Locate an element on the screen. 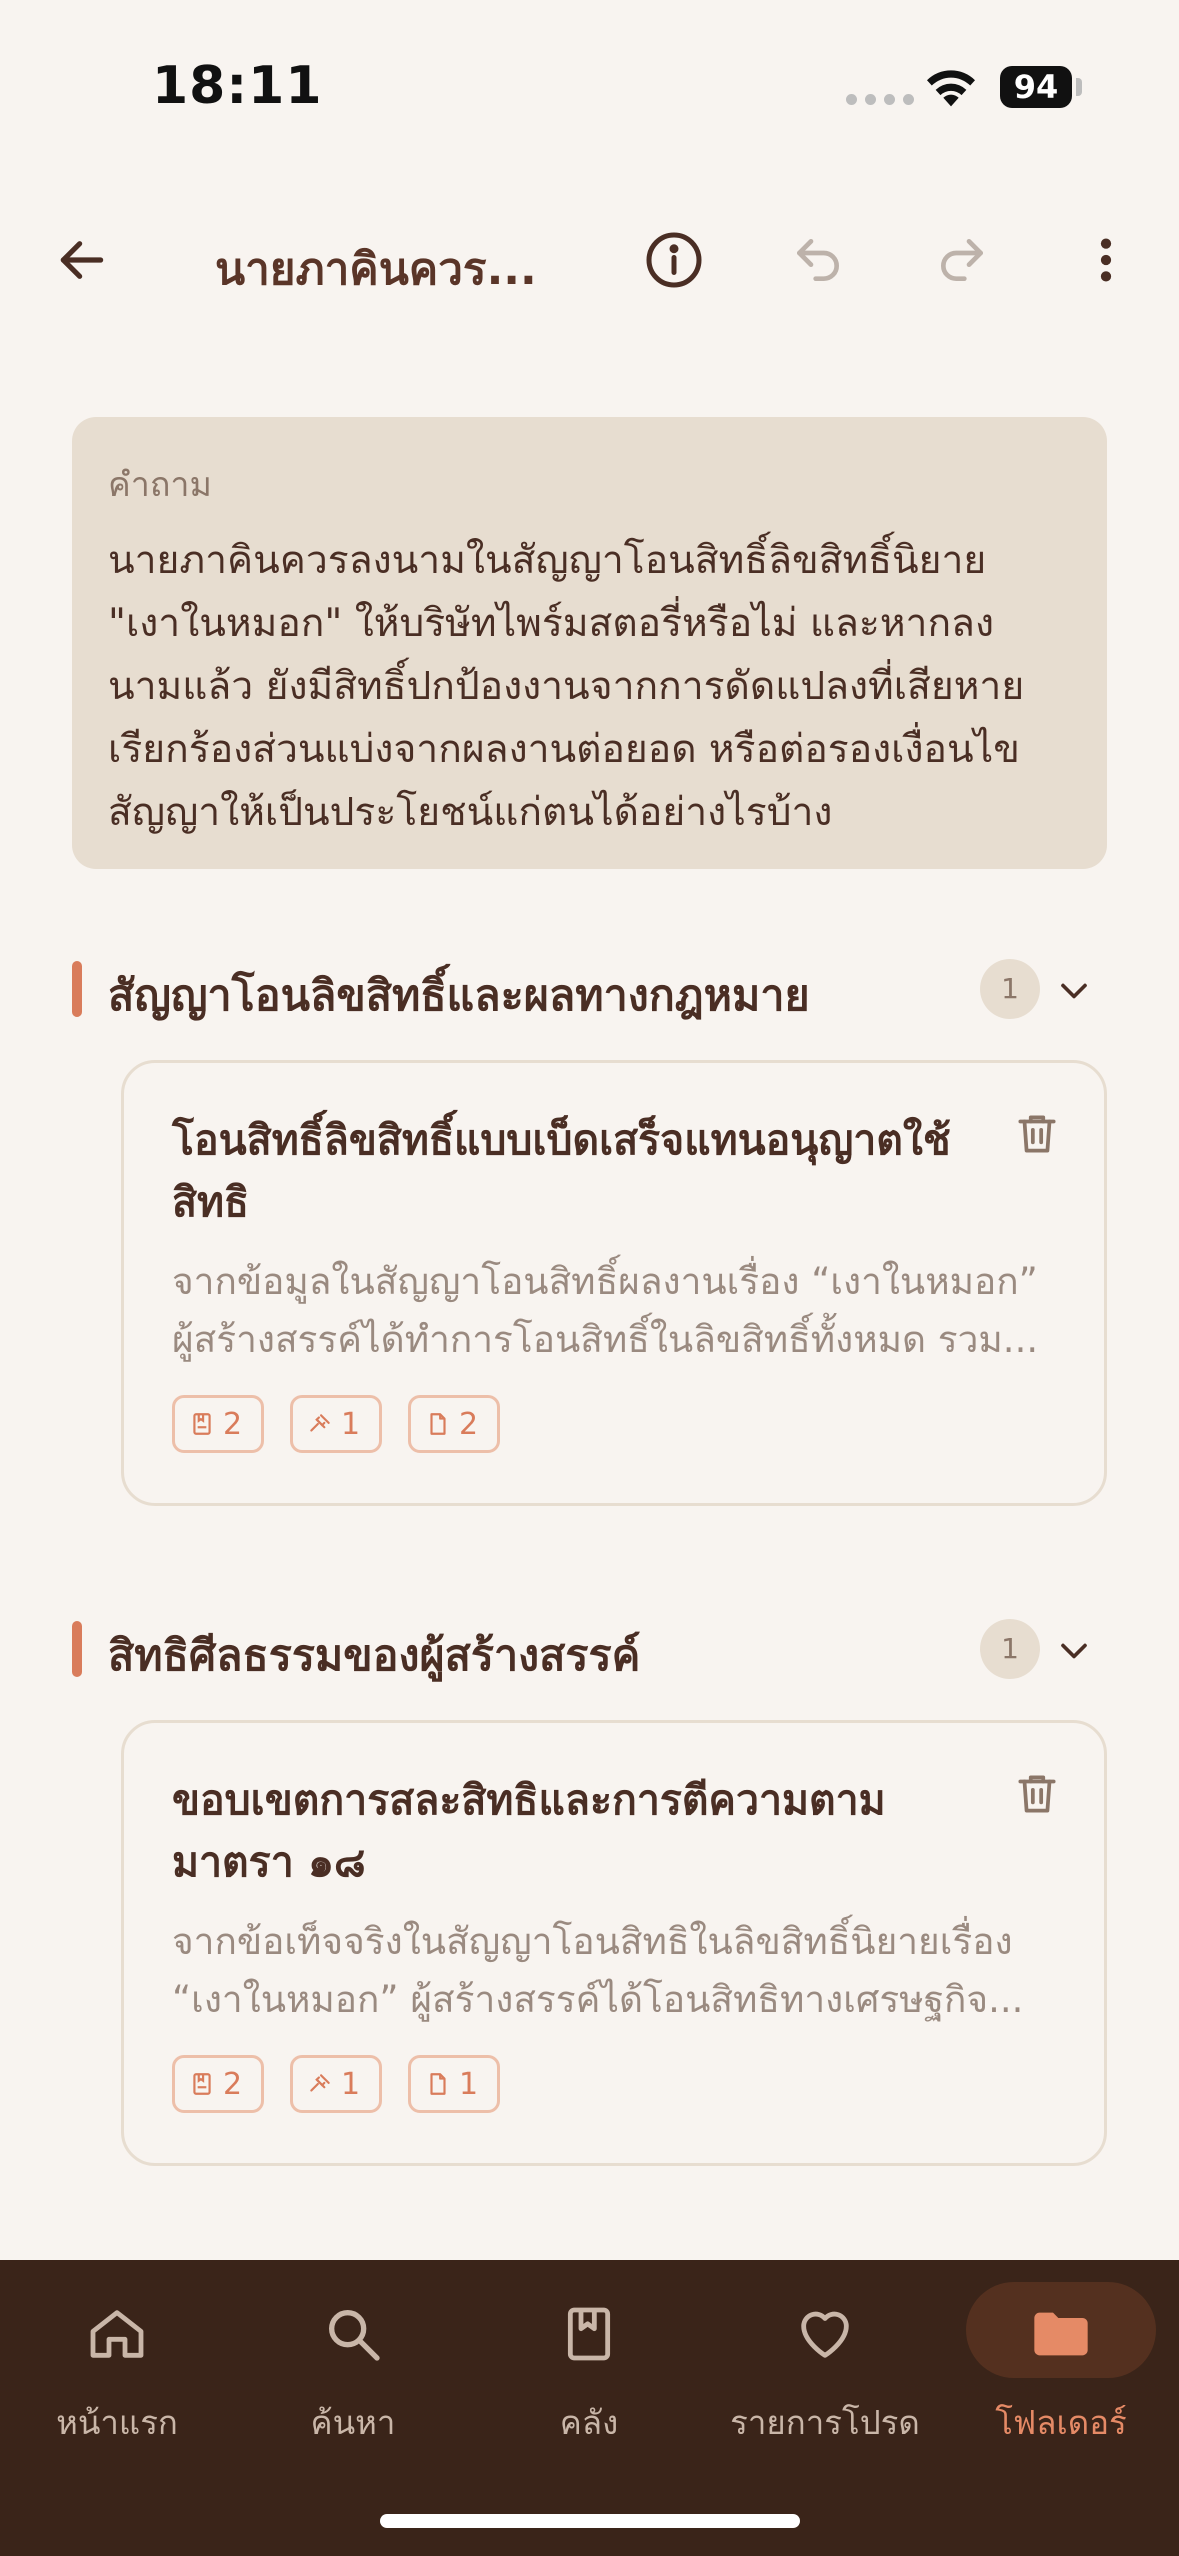 The height and width of the screenshot is (2556, 1179). battery-tip is located at coordinates (1079, 87).